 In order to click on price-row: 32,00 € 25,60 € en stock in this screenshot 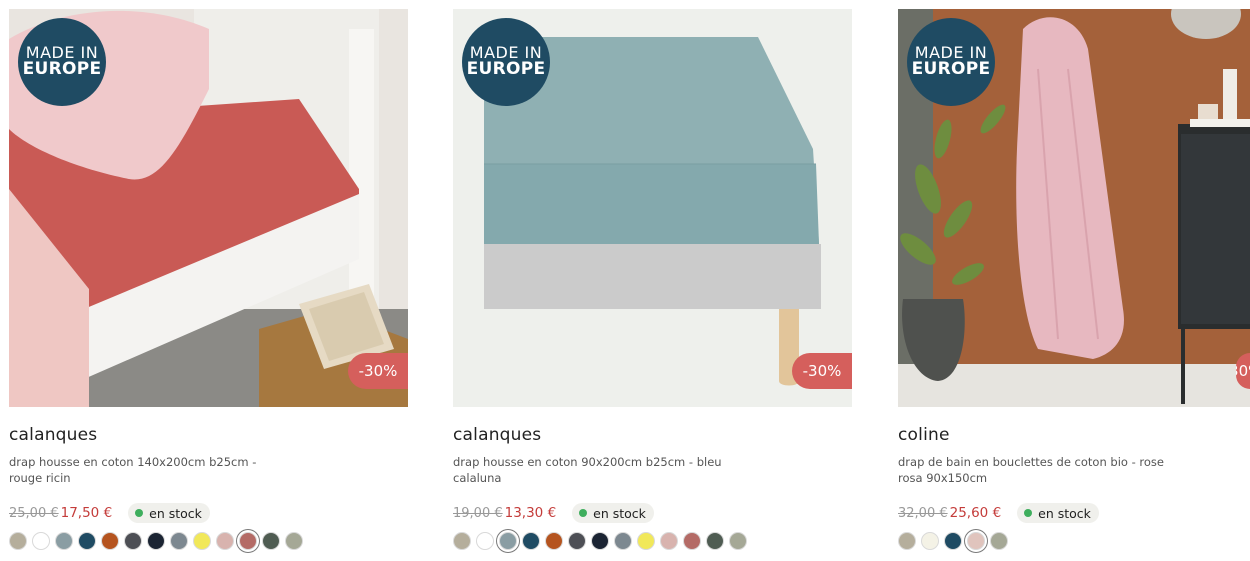, I will do `click(998, 513)`.